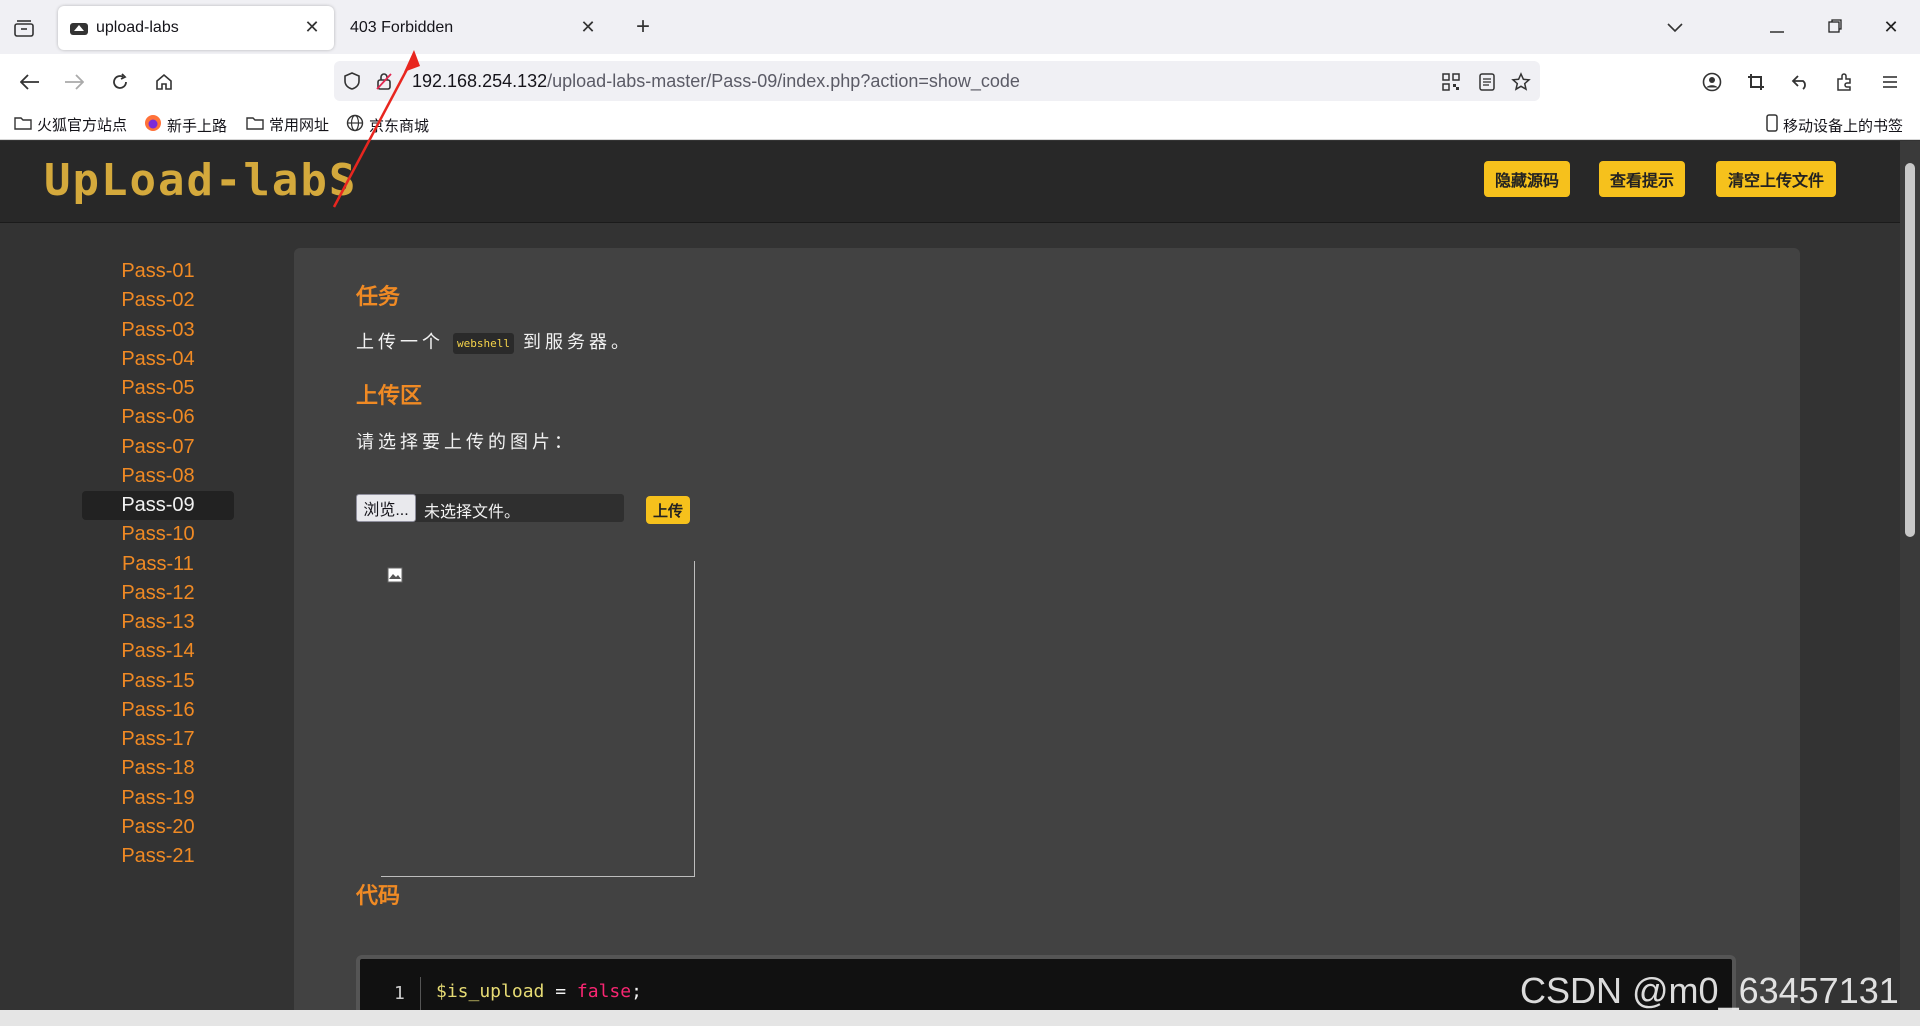 This screenshot has height=1026, width=1920. What do you see at coordinates (74, 82) in the screenshot?
I see `forward-icon` at bounding box center [74, 82].